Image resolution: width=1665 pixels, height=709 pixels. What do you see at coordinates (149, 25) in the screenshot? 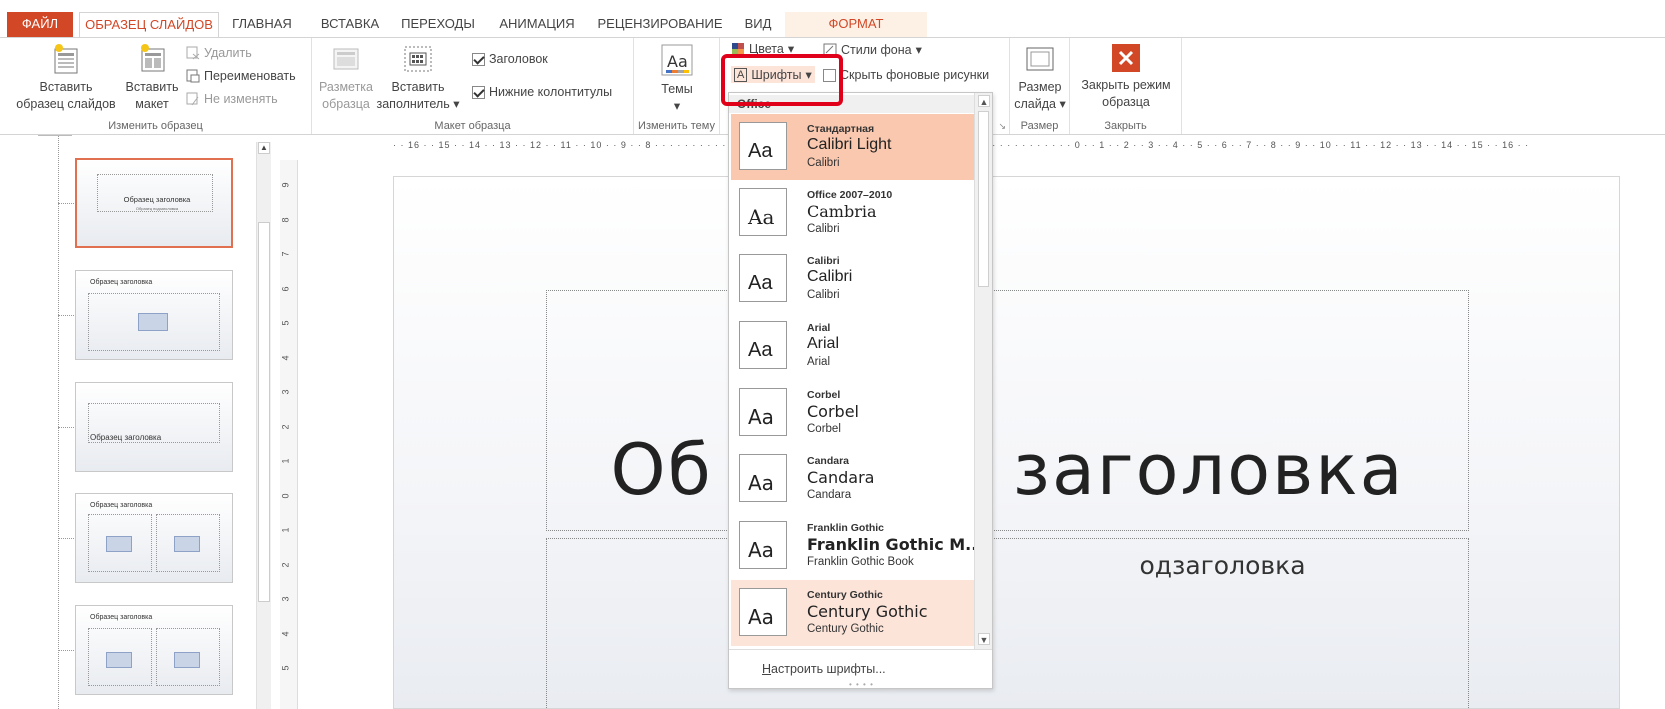
I see `tab-slide-master: ОБРАЗЕЦ СЛАЙДОВ` at bounding box center [149, 25].